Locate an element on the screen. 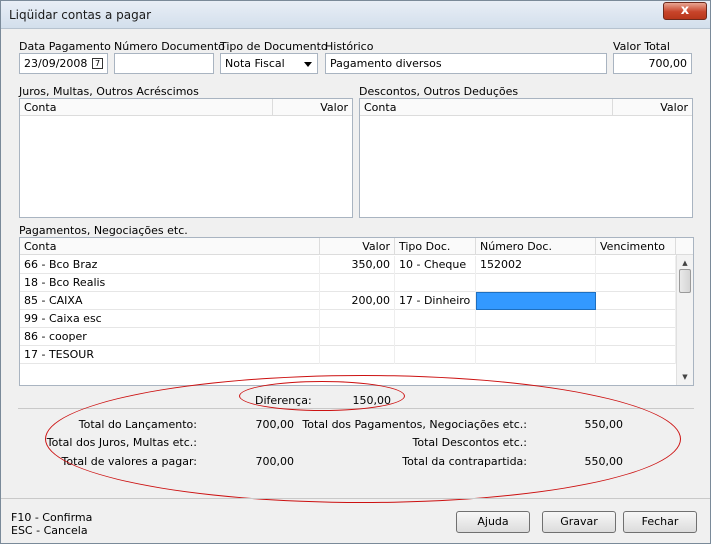 The height and width of the screenshot is (544, 711). juros-col-conta: Conta is located at coordinates (146, 107).